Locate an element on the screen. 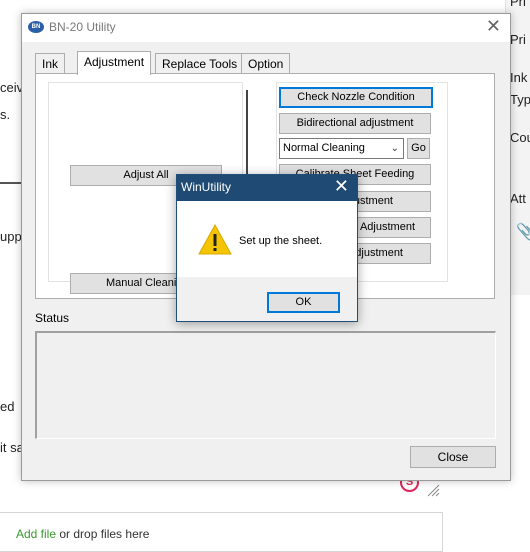 The height and width of the screenshot is (552, 530). check-nozzle-condition-button: Check Nozzle Condition is located at coordinates (356, 97).